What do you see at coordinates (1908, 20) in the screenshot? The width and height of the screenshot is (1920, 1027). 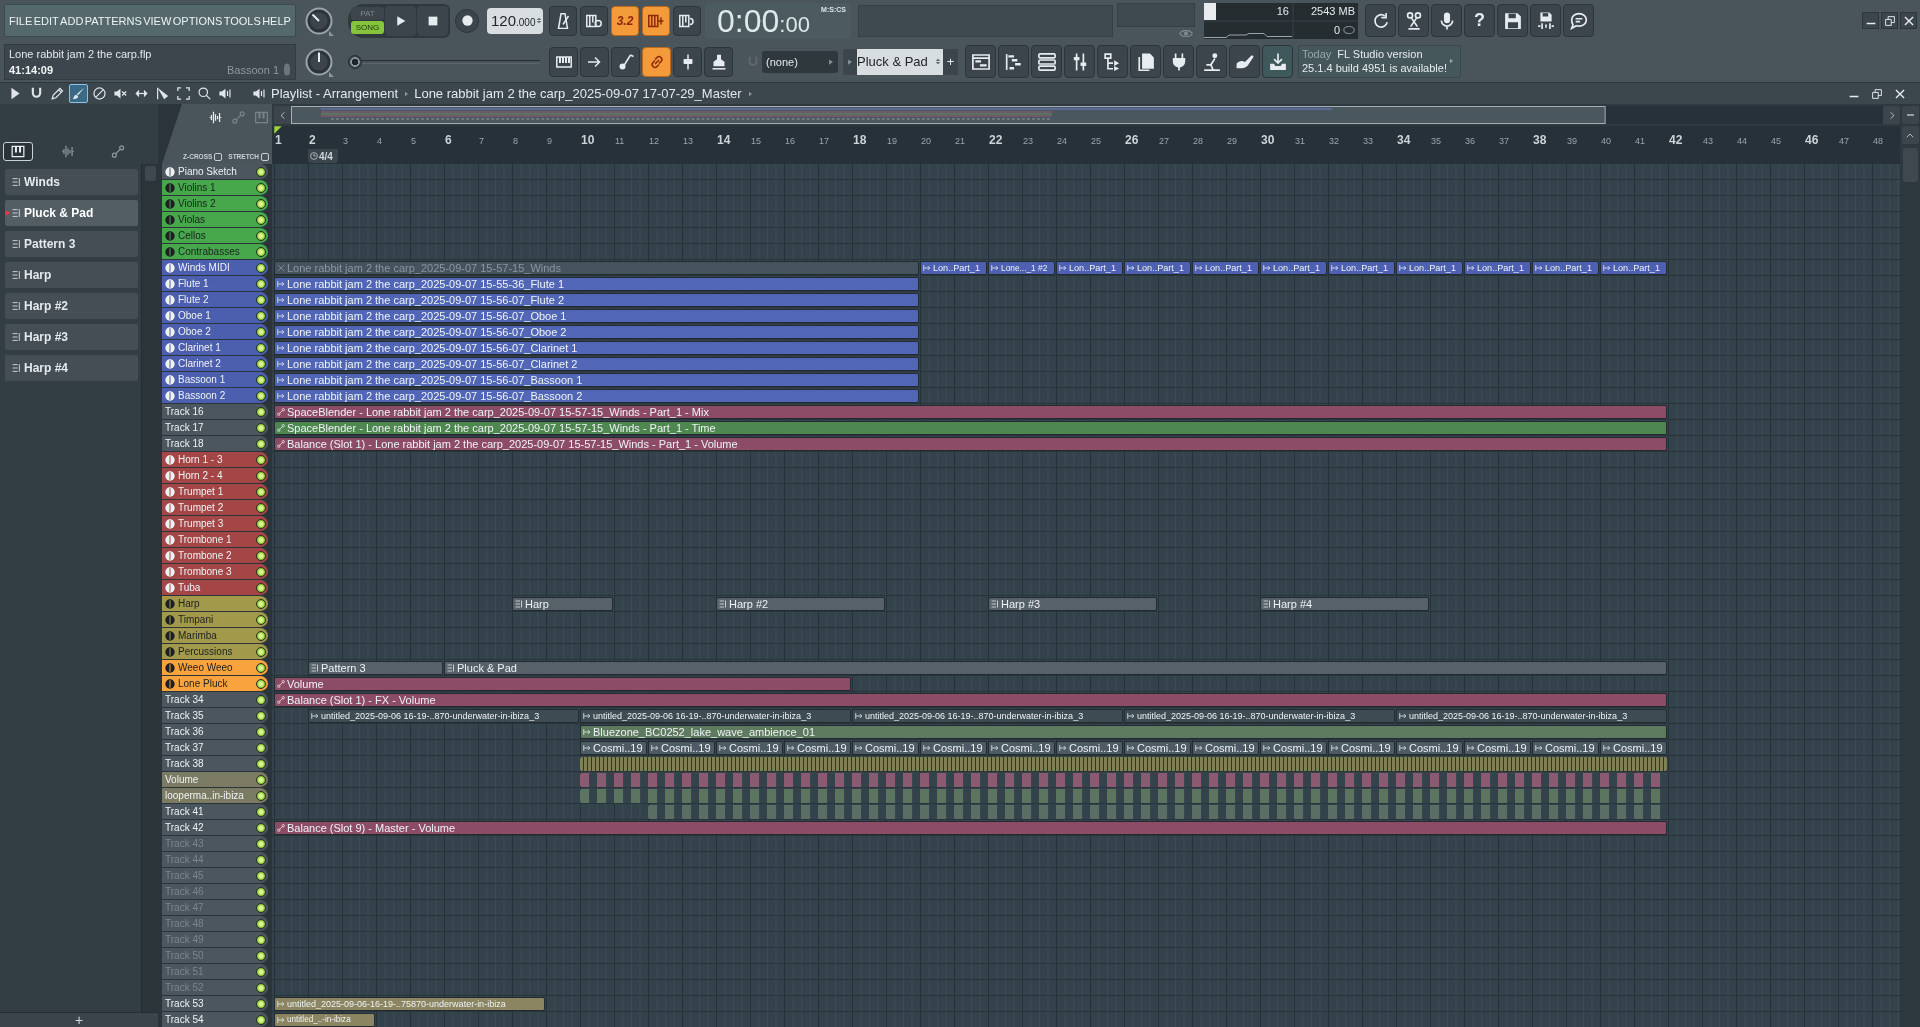 I see `close-button` at bounding box center [1908, 20].